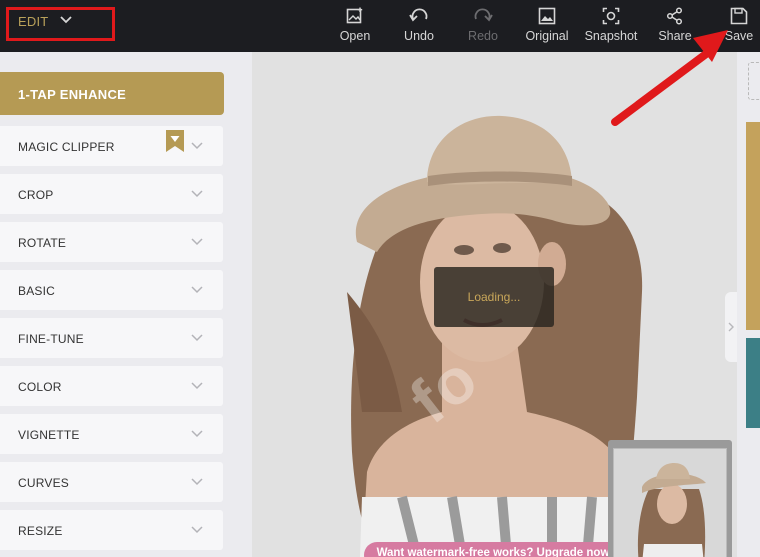  Describe the element at coordinates (611, 27) in the screenshot. I see `snapshot-button: Snapshot` at that location.